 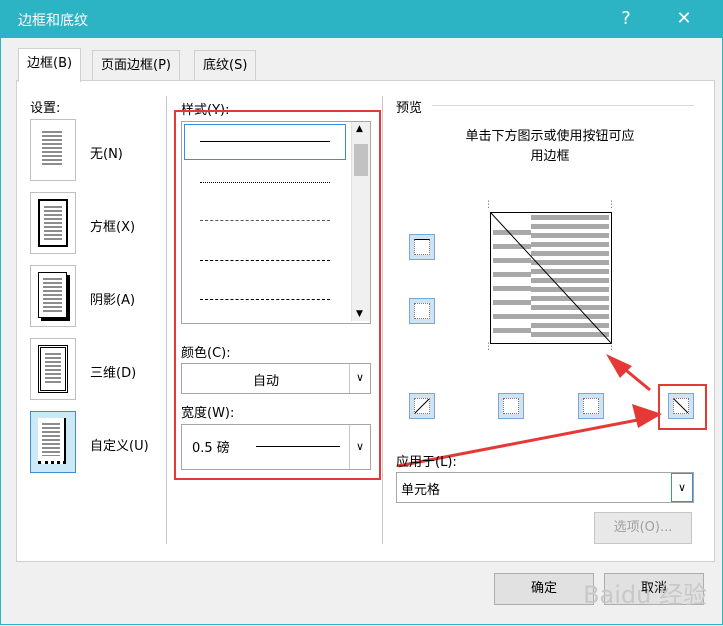 What do you see at coordinates (682, 487) in the screenshot?
I see `chevron-down-icon: ∨` at bounding box center [682, 487].